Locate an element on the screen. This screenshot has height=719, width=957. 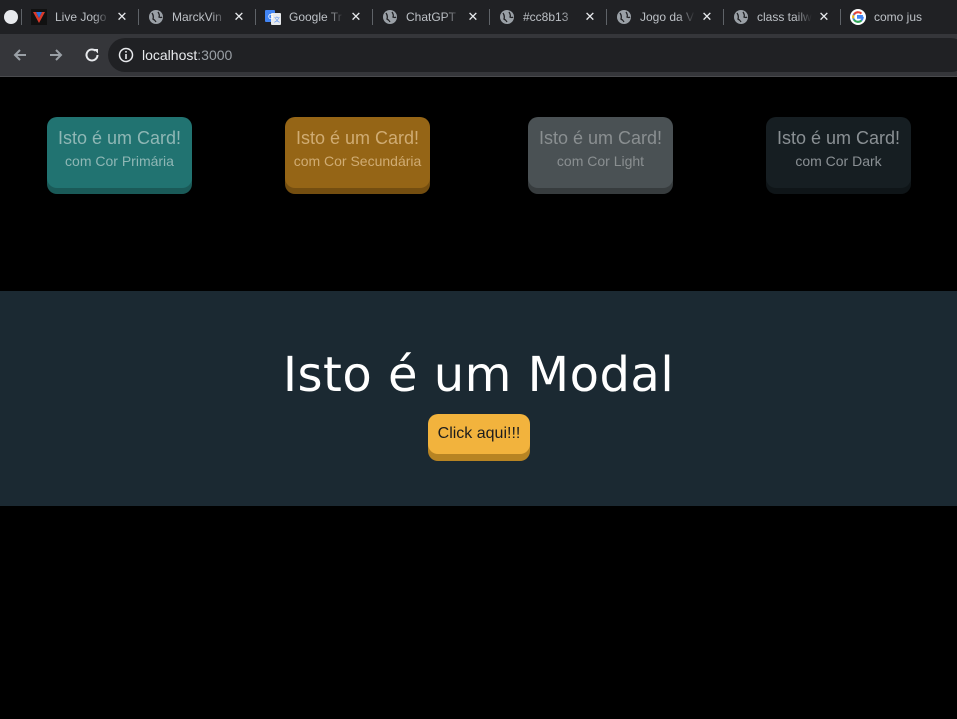
reload-button is located at coordinates (92, 55).